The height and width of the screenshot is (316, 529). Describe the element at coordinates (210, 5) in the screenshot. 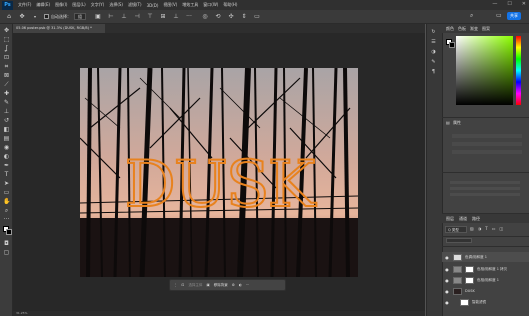

I see `menu-window: 窗口(W)` at that location.